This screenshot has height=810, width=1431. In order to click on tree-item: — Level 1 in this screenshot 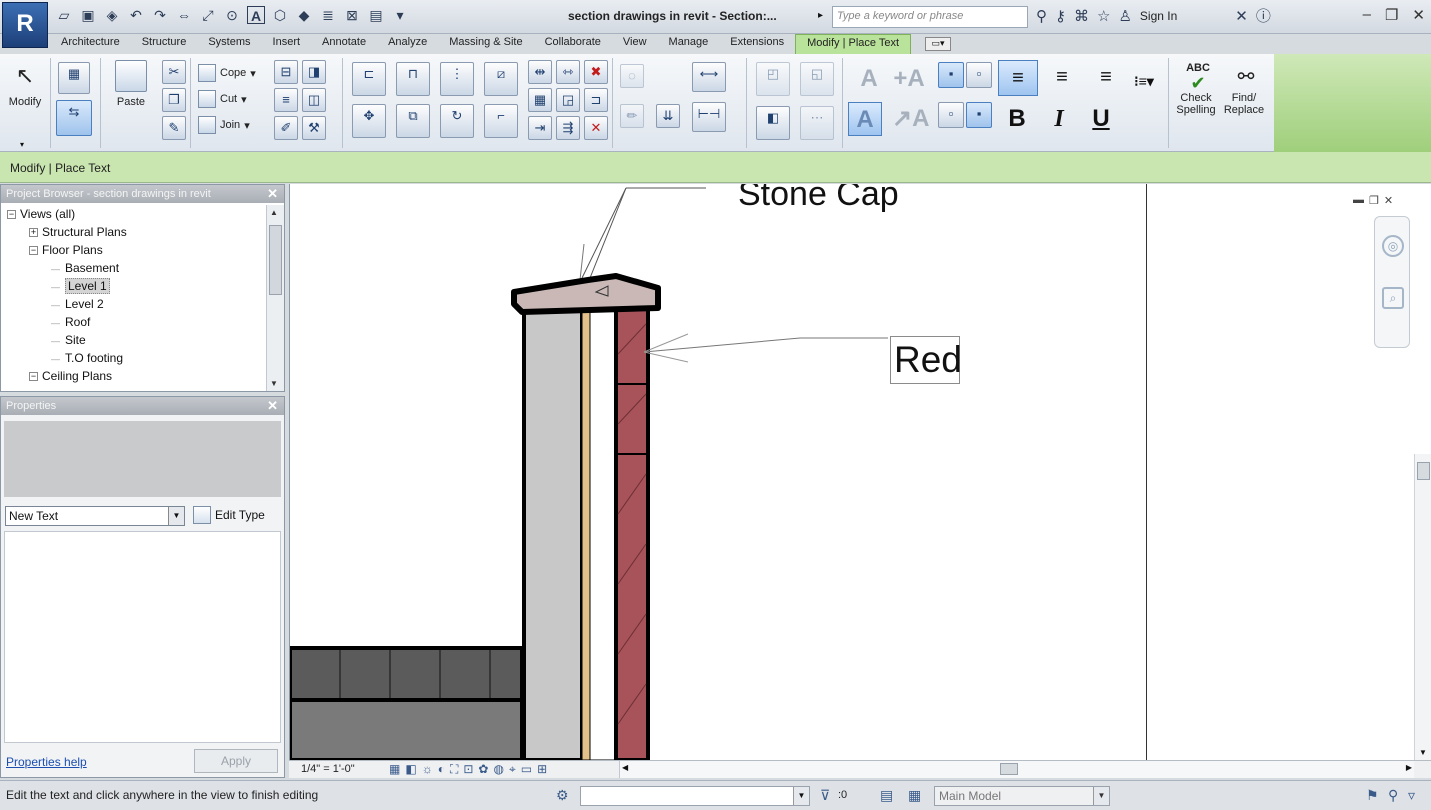, I will do `click(133, 286)`.